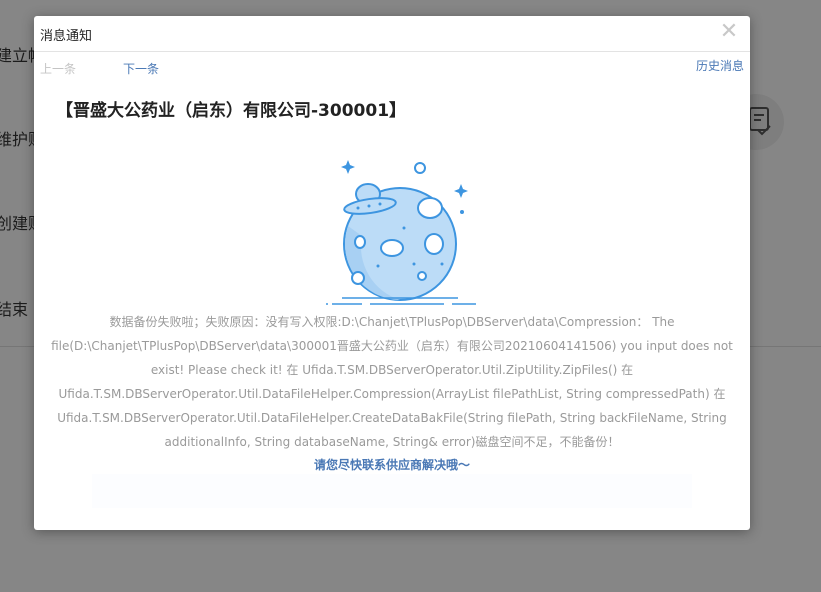  I want to click on contact-supplier-text: 请您尽快联系供应商解决哦～, so click(391, 465).